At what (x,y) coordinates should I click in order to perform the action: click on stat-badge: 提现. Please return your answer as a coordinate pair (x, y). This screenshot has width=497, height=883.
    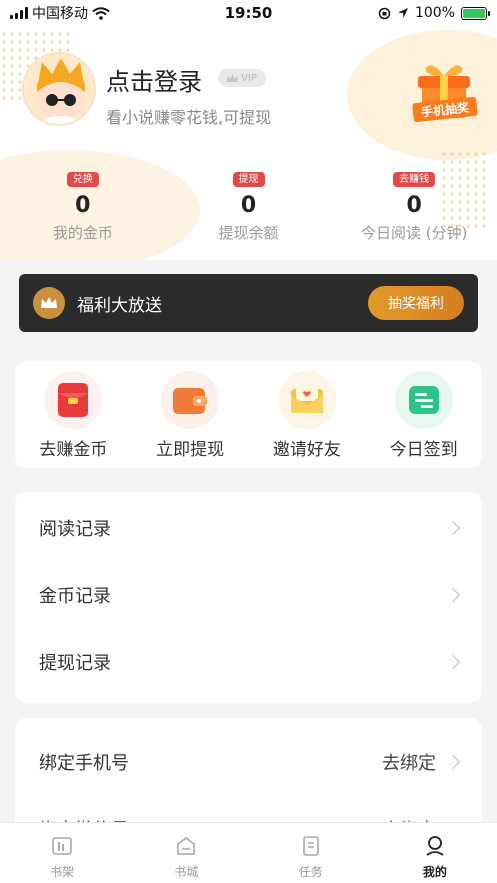
    Looking at the image, I should click on (248, 179).